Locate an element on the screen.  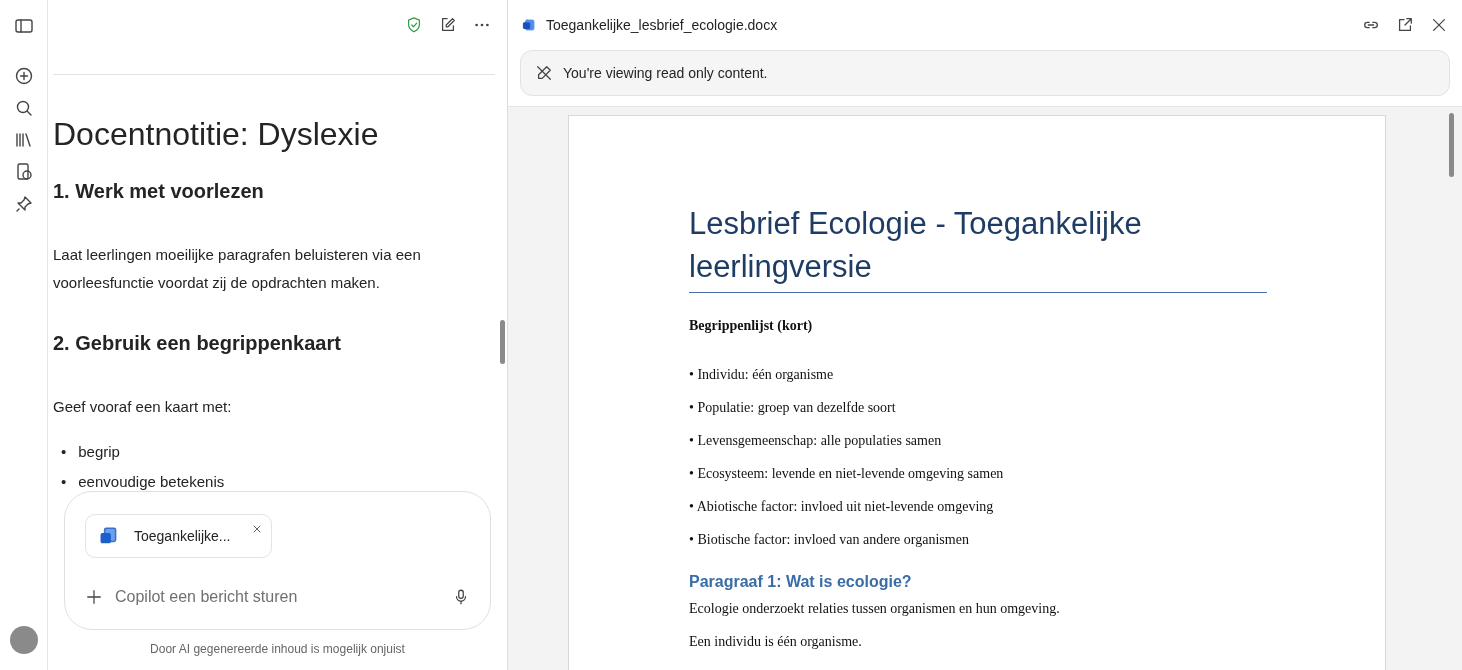
library-icon is located at coordinates (23, 140).